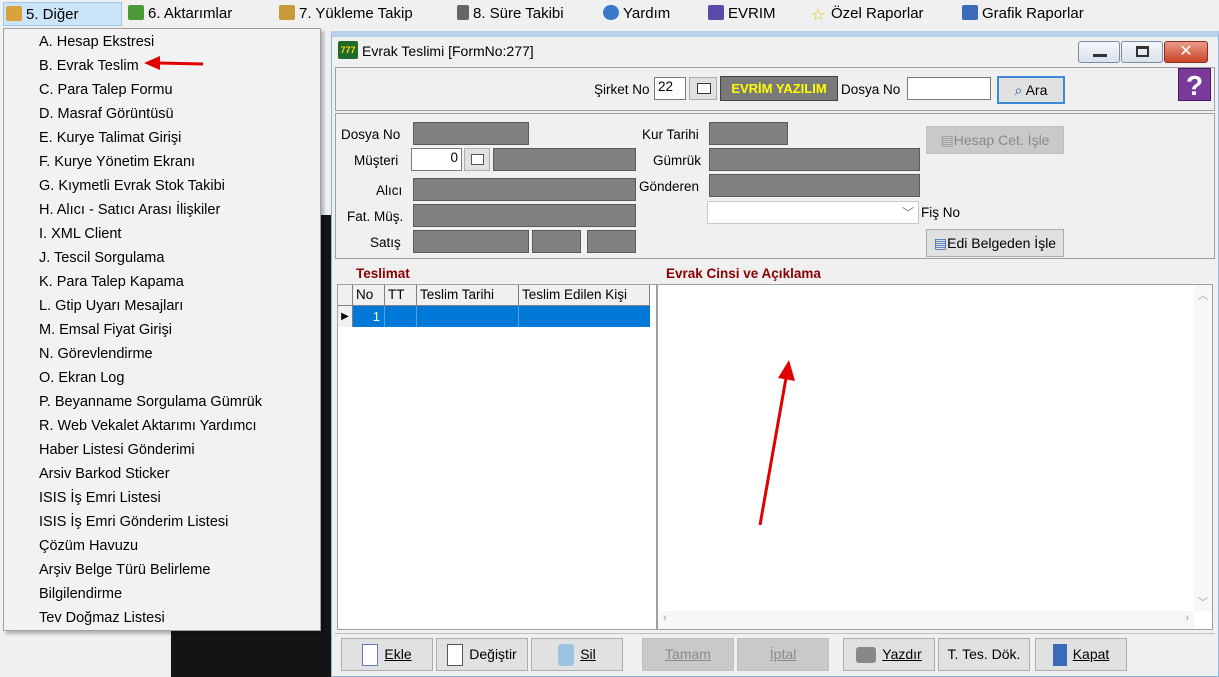 The image size is (1219, 677). I want to click on menu-item-bilgilendirme: Bilgilendirme, so click(80, 594).